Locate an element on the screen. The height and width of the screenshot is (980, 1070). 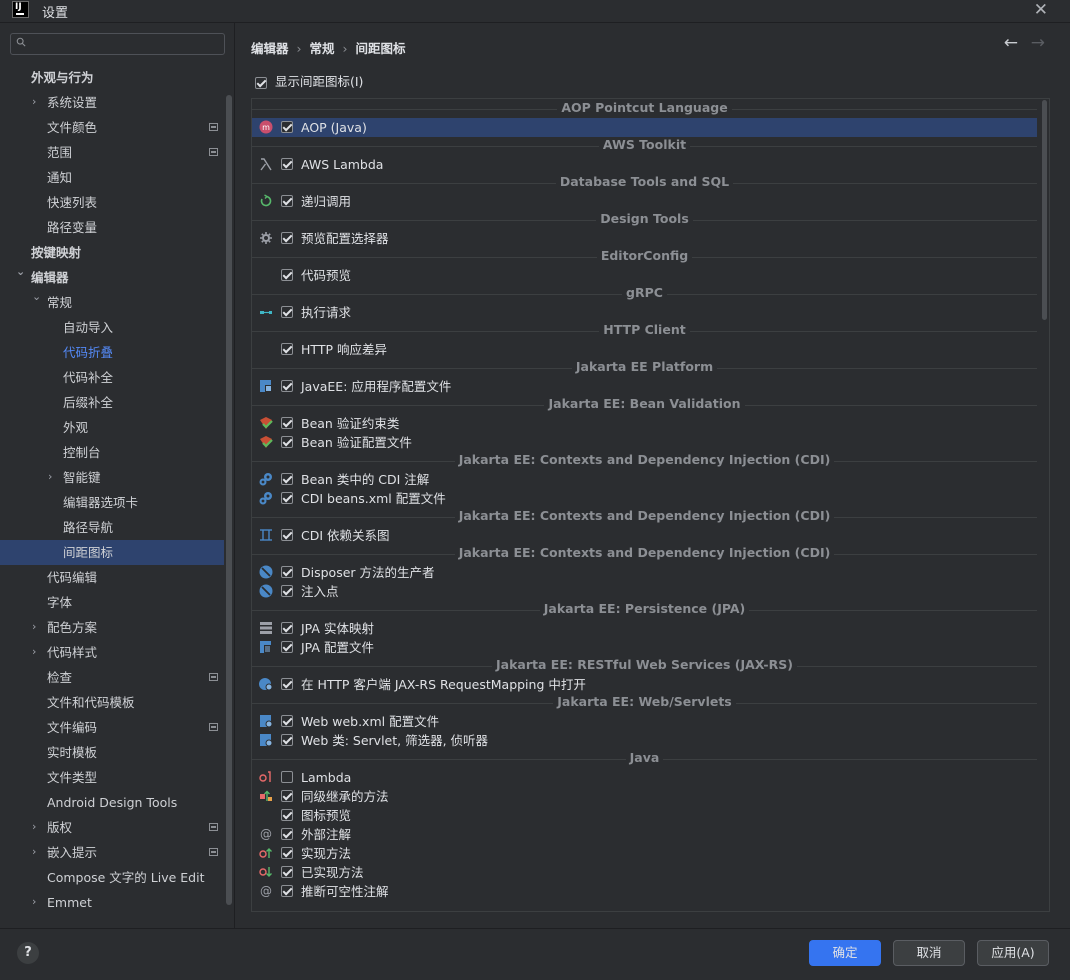
gutter-option-row: @ 推断可空性注解 is located at coordinates (644, 891).